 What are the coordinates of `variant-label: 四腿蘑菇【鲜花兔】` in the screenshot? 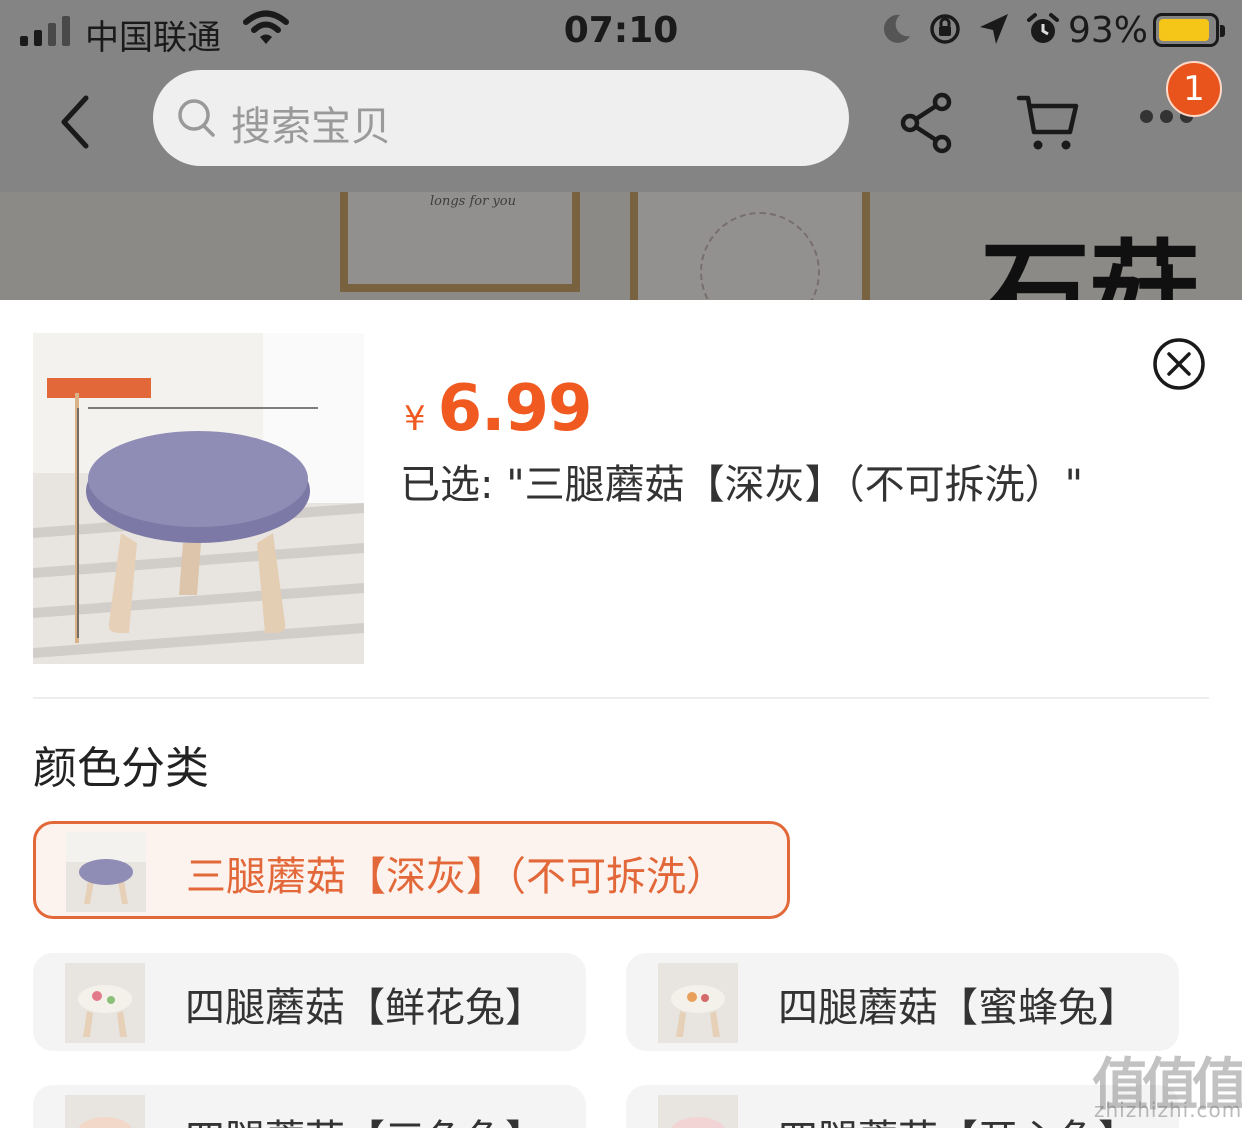 It's located at (365, 1008).